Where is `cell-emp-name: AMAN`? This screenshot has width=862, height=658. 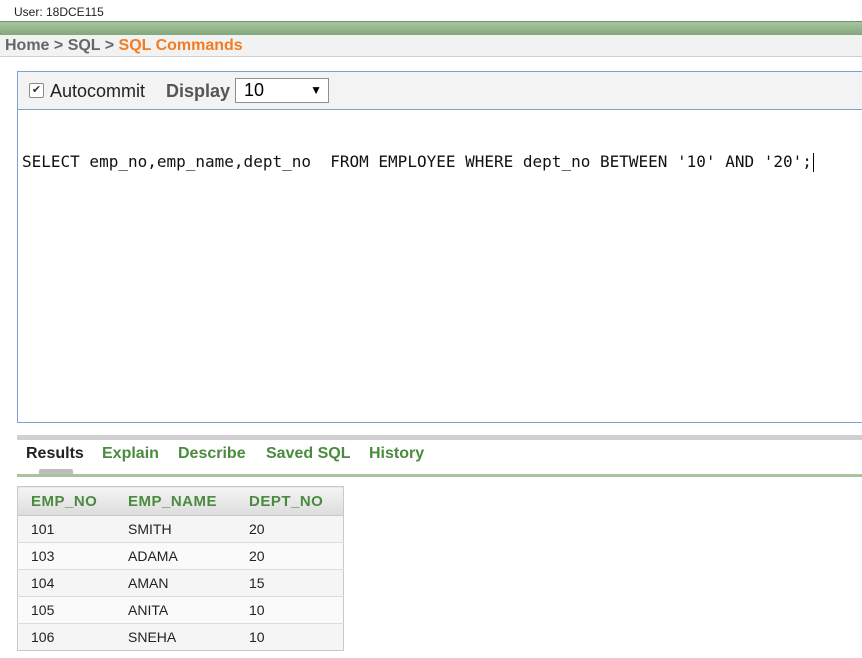
cell-emp-name: AMAN is located at coordinates (175, 583).